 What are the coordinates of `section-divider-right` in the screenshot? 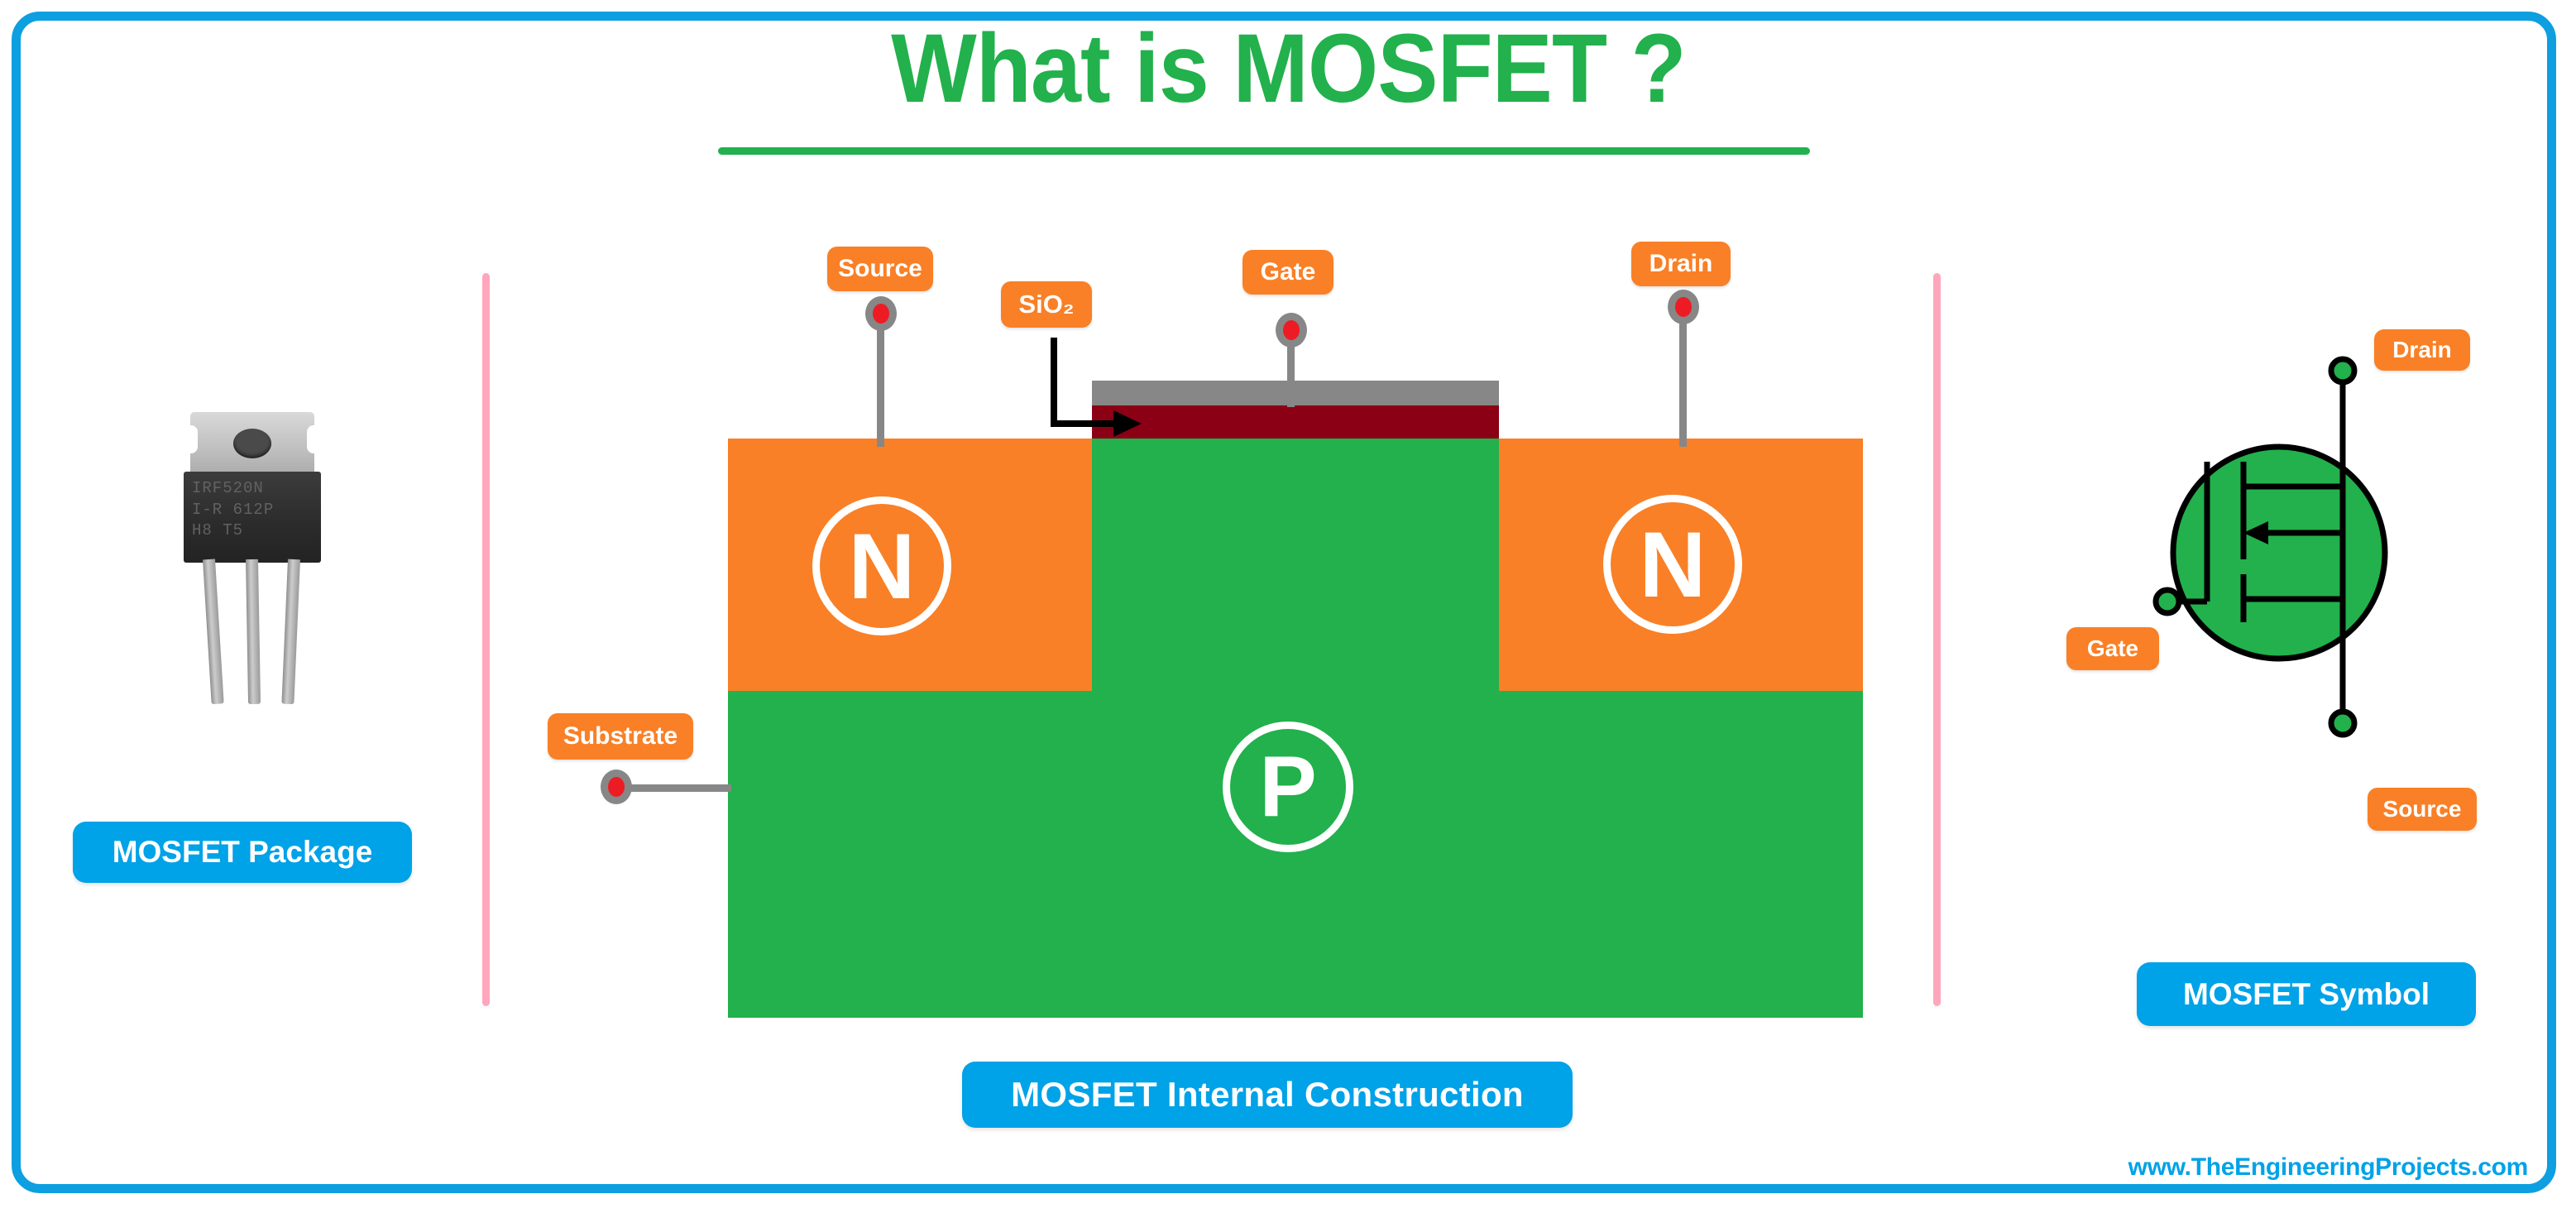 It's located at (1937, 639).